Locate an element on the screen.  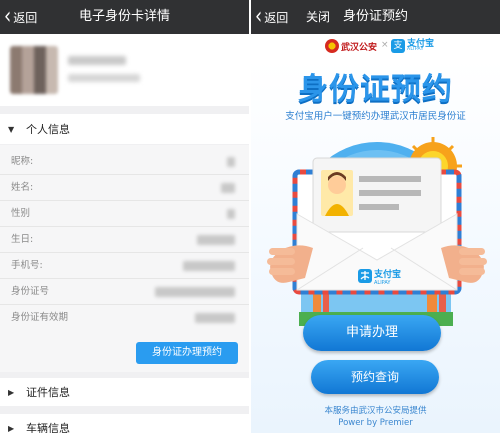
info-row-birthday: 生日: is located at coordinates (124, 240).